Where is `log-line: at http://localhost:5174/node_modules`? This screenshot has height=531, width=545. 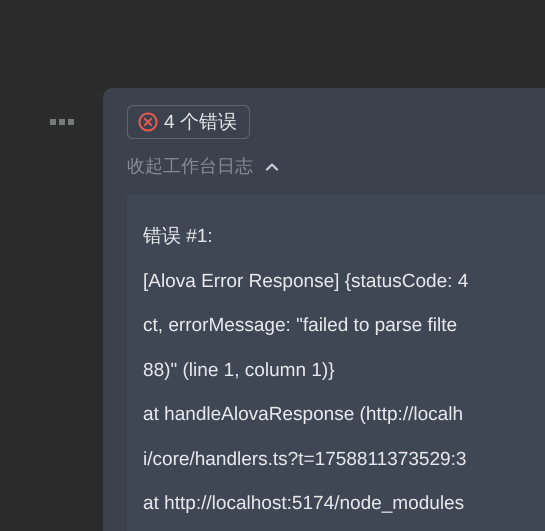 log-line: at http://localhost:5174/node_modules is located at coordinates (304, 504).